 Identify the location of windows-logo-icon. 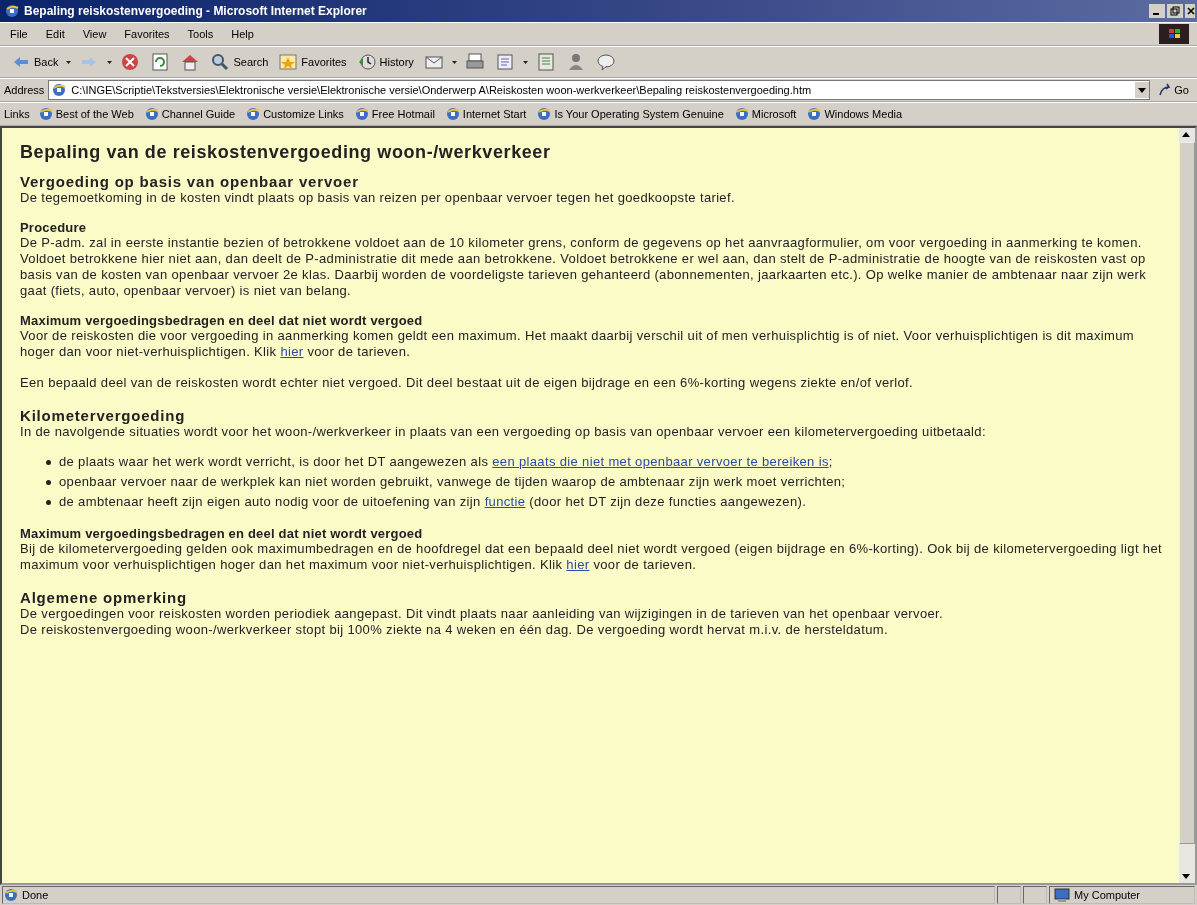
(1174, 34).